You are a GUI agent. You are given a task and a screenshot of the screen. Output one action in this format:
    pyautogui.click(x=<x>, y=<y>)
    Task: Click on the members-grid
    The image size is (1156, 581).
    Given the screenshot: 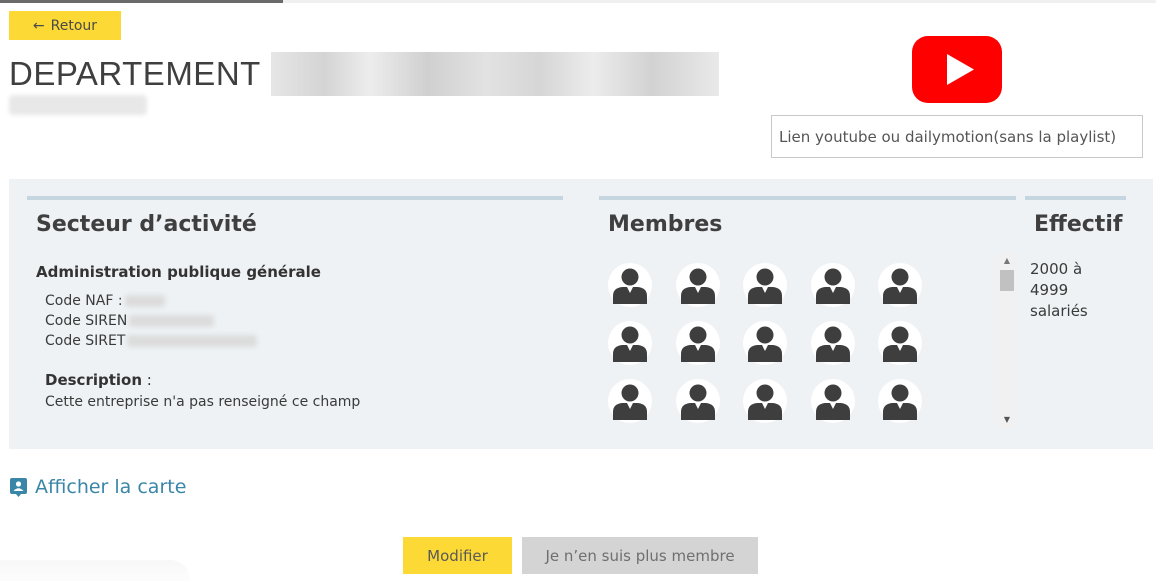 What is the action you would take?
    pyautogui.click(x=768, y=343)
    